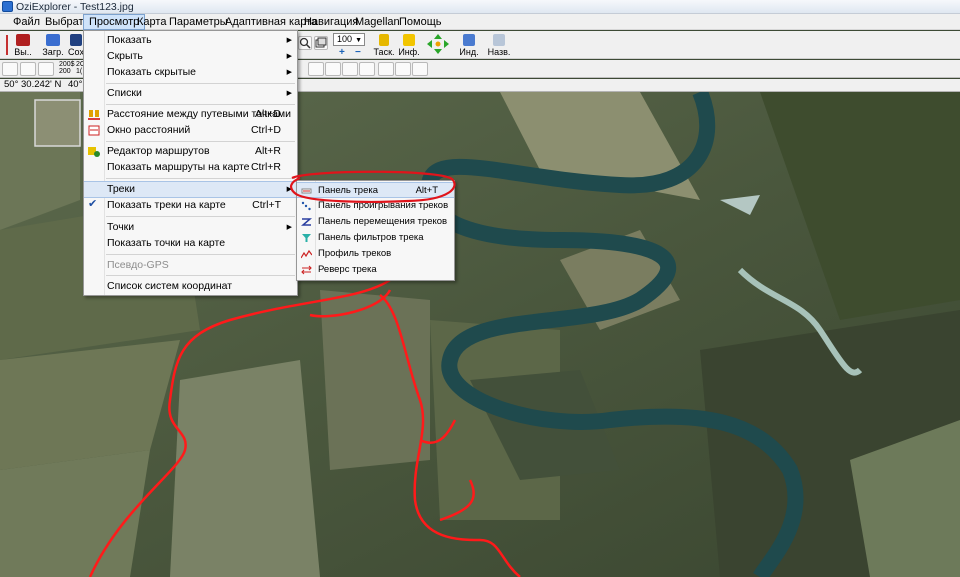  I want to click on zoom-in-button: +, so click(342, 52).